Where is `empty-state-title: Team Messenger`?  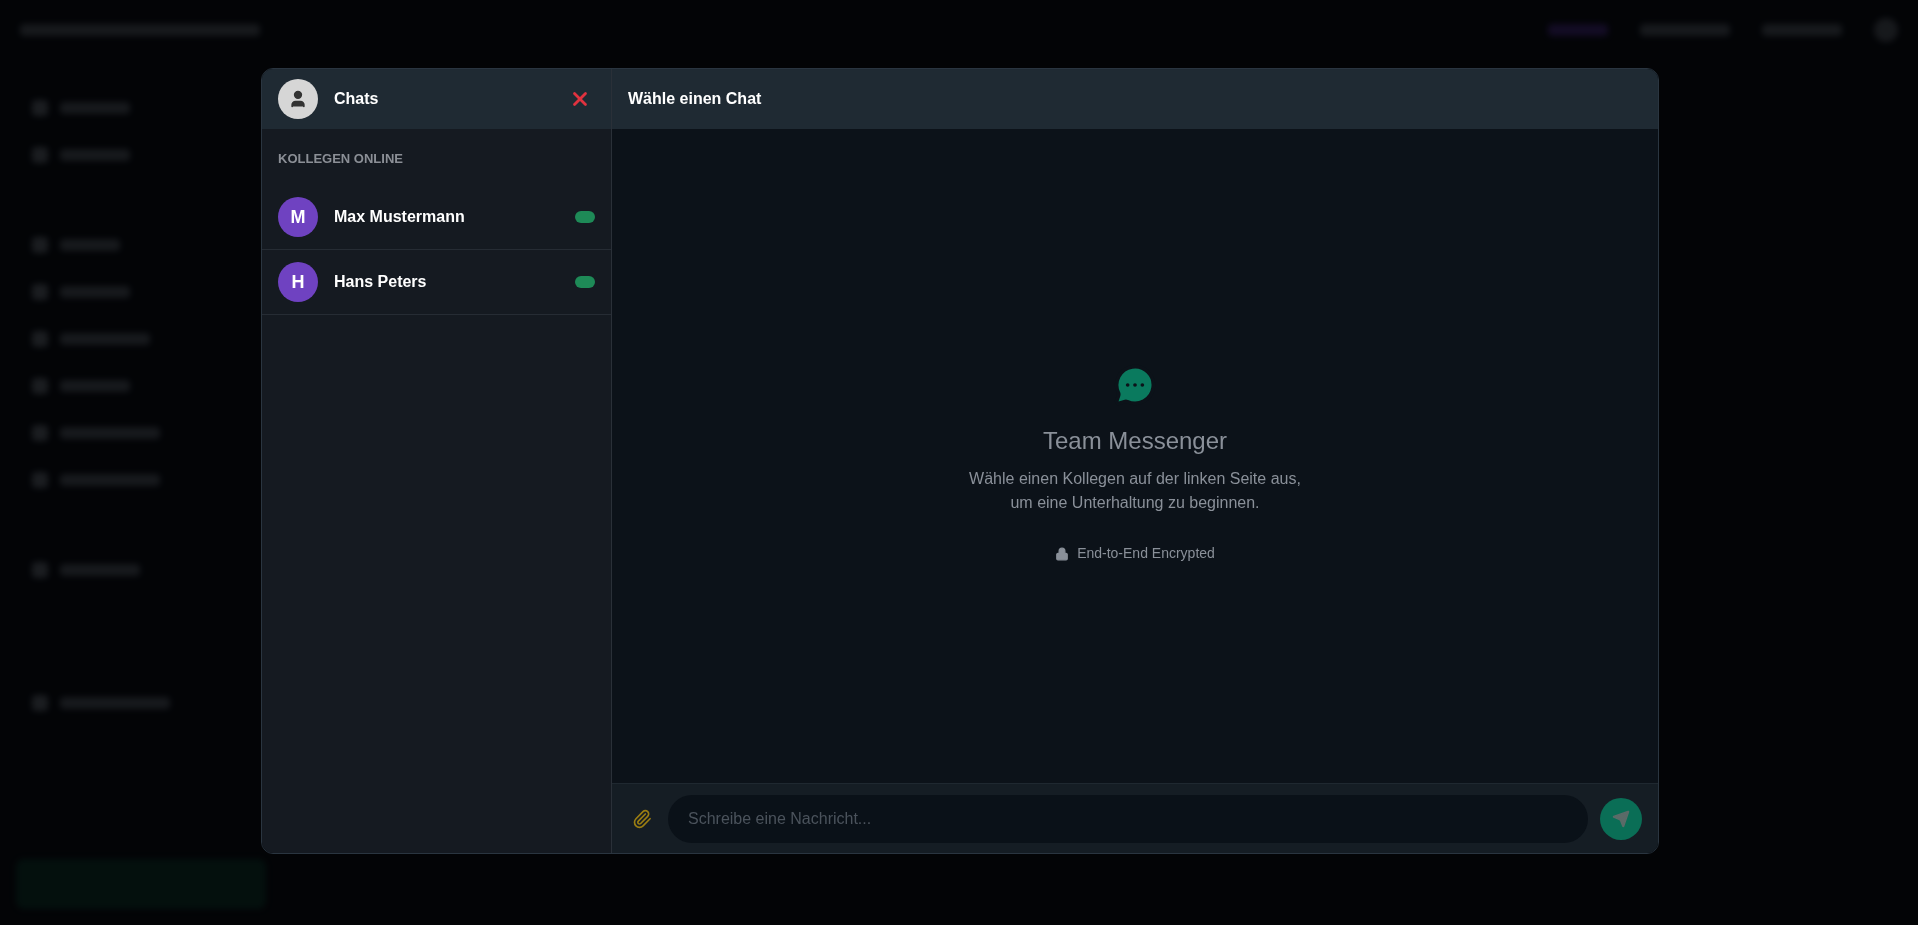
empty-state-title: Team Messenger is located at coordinates (1135, 441).